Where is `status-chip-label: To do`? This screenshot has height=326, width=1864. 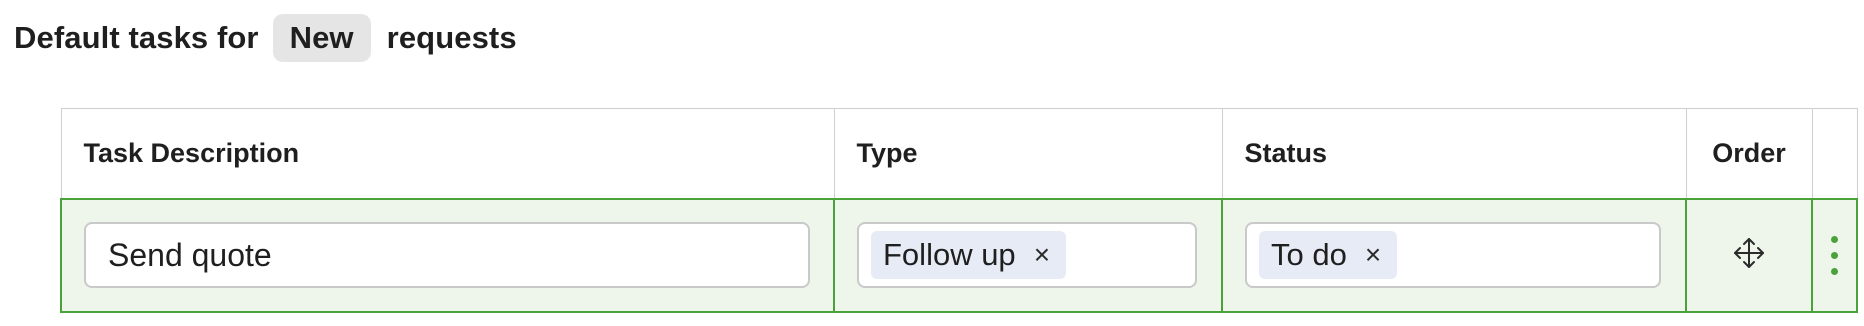
status-chip-label: To do is located at coordinates (1309, 254).